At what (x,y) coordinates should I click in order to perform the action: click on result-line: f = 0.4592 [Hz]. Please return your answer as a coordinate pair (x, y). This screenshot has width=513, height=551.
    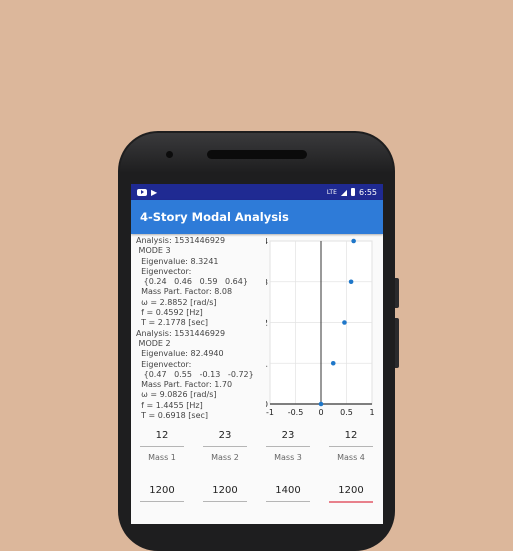
    Looking at the image, I should click on (169, 313).